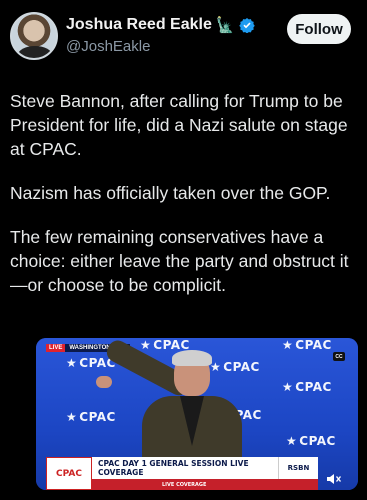 The image size is (367, 500). I want to click on display-name: Joshua Reed Eakle, so click(139, 25).